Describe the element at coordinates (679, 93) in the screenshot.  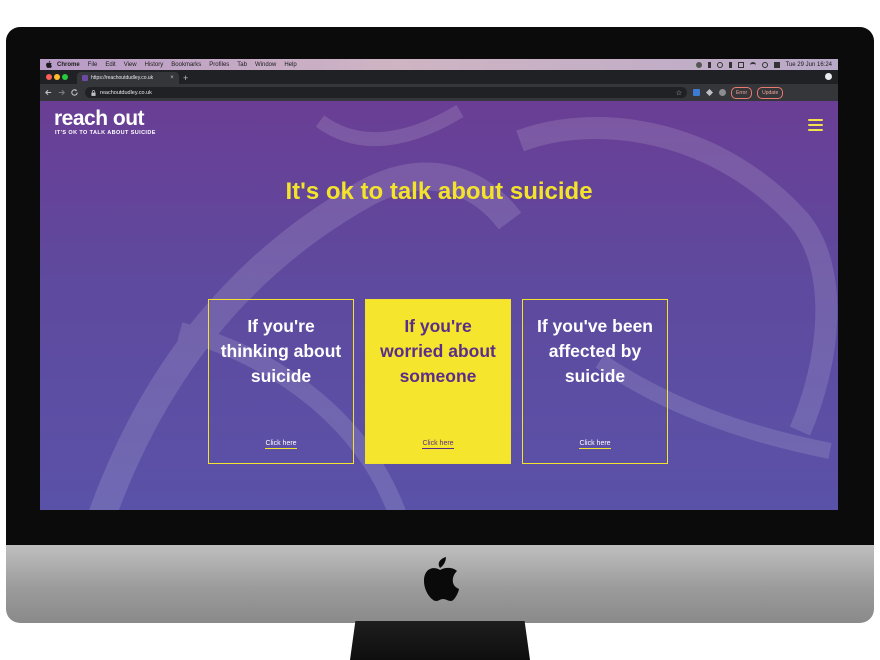
I see `star-icon: ☆` at that location.